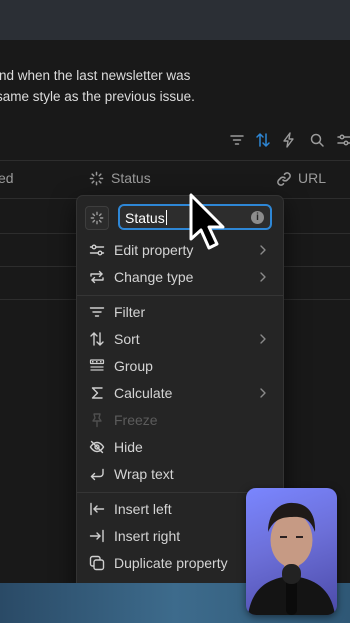  I want to click on menu-item-hide: Hide, so click(180, 447).